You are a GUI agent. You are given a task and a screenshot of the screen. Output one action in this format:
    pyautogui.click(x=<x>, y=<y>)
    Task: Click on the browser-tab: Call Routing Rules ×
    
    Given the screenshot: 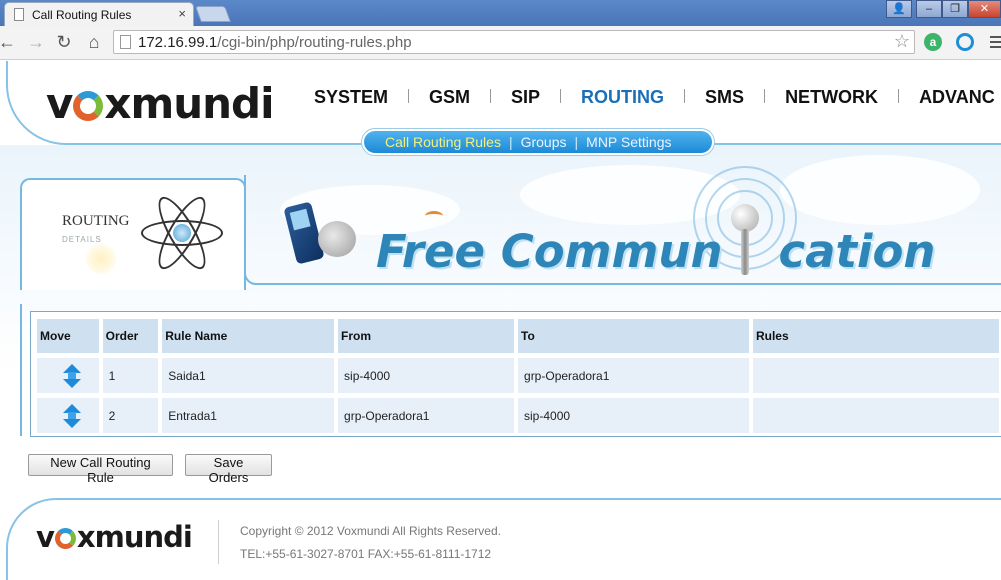 What is the action you would take?
    pyautogui.click(x=99, y=14)
    